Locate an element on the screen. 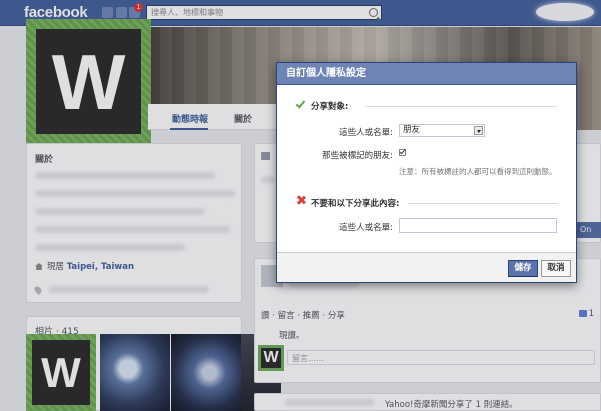 The height and width of the screenshot is (411, 601). exclude-people-label: 這些人或名單: is located at coordinates (366, 228).